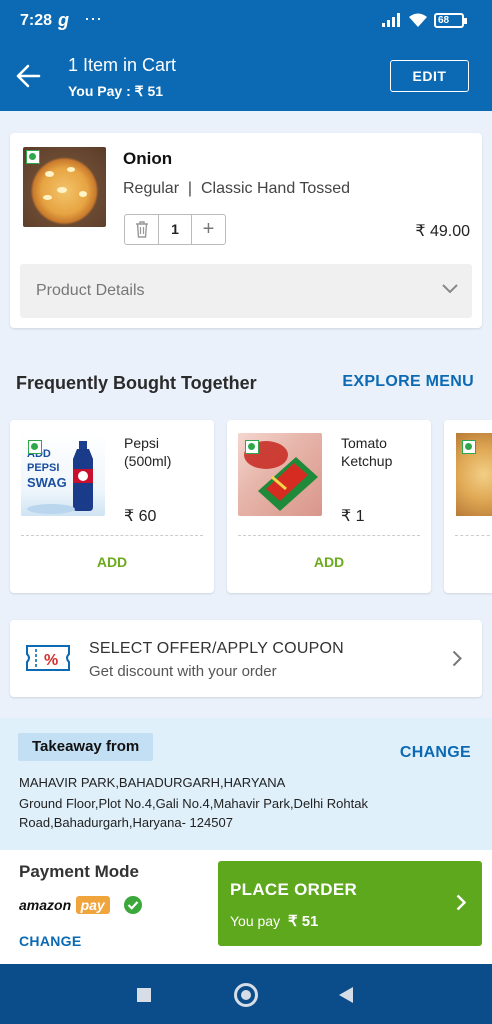 Image resolution: width=492 pixels, height=1024 pixels. What do you see at coordinates (353, 516) in the screenshot?
I see `product-price: ₹ 1` at bounding box center [353, 516].